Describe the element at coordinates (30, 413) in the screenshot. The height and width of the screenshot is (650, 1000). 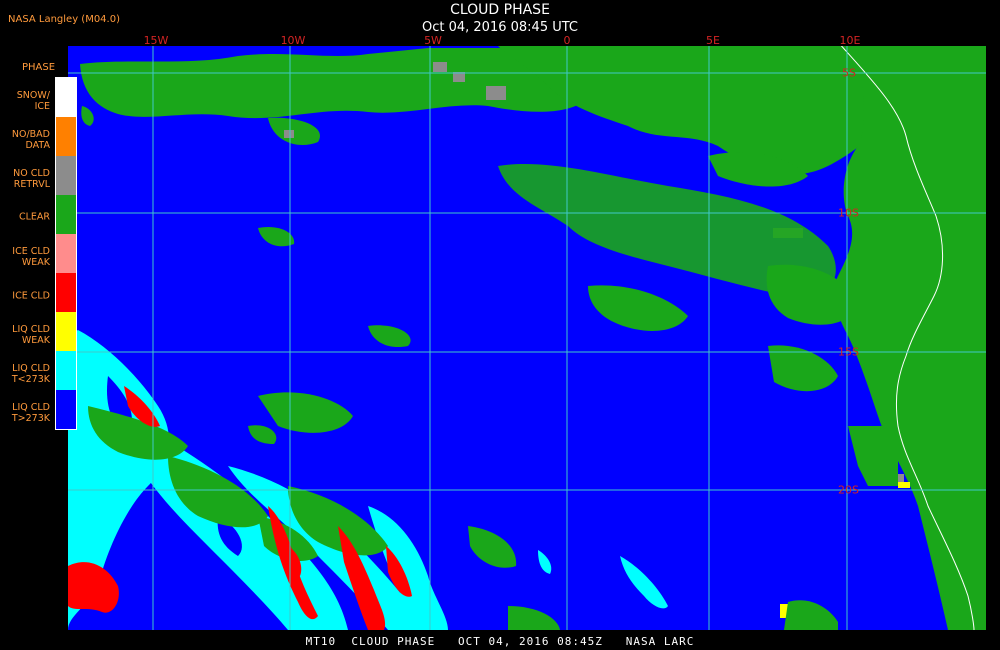
I see `legend-label-liq-cld-warm: LIQ CLD T>273K` at that location.